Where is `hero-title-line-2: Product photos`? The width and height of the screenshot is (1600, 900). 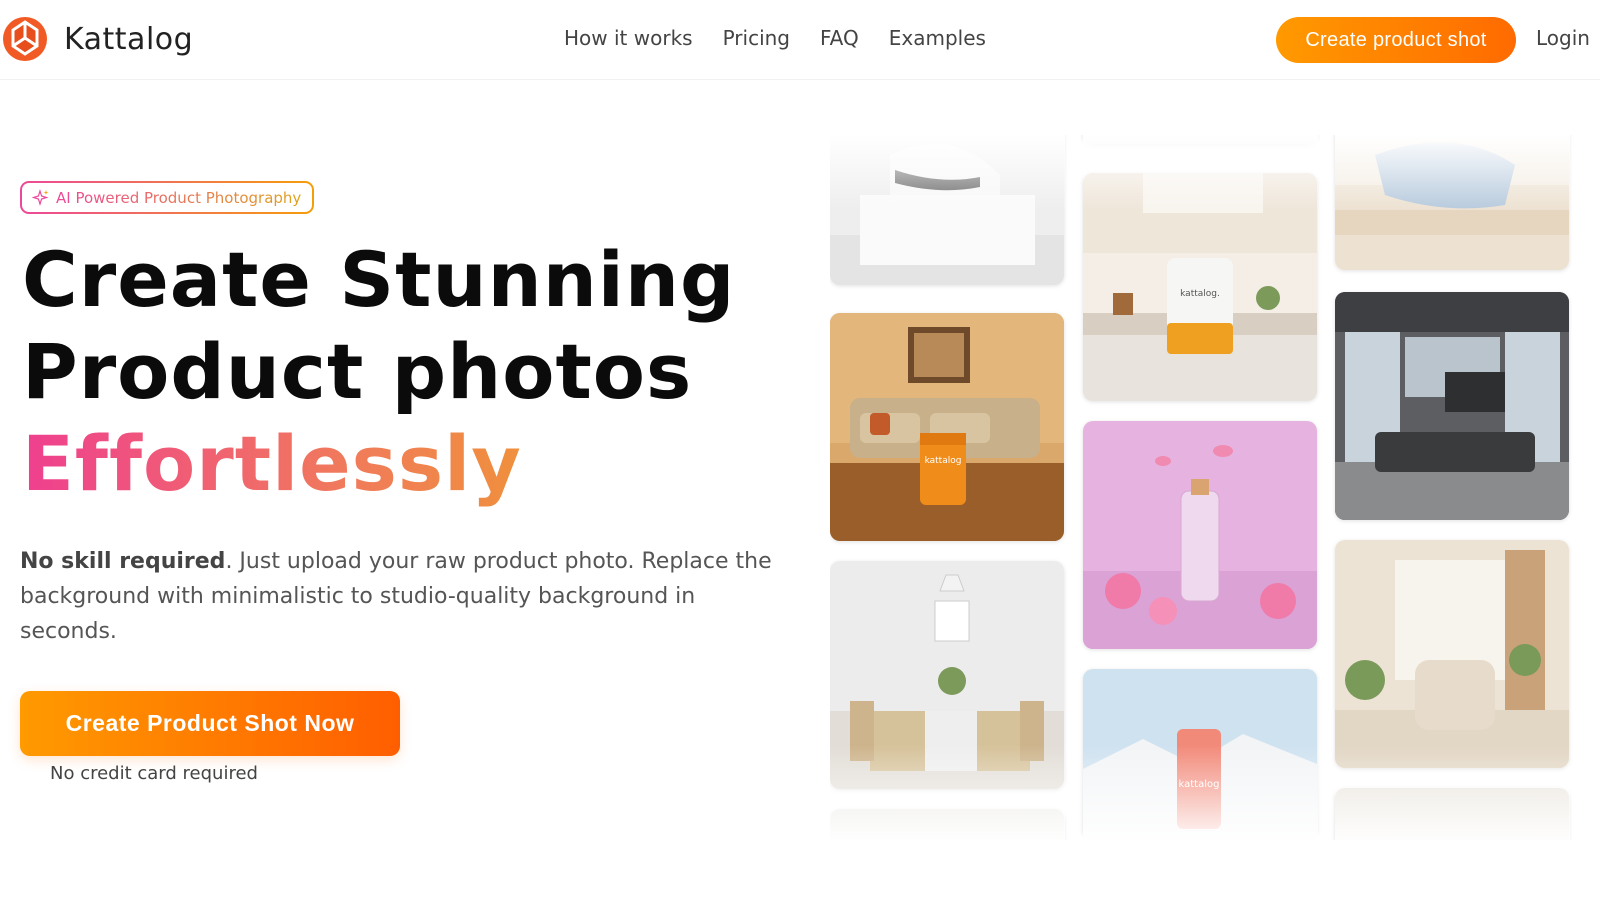
hero-title-line-2: Product photos is located at coordinates (357, 371).